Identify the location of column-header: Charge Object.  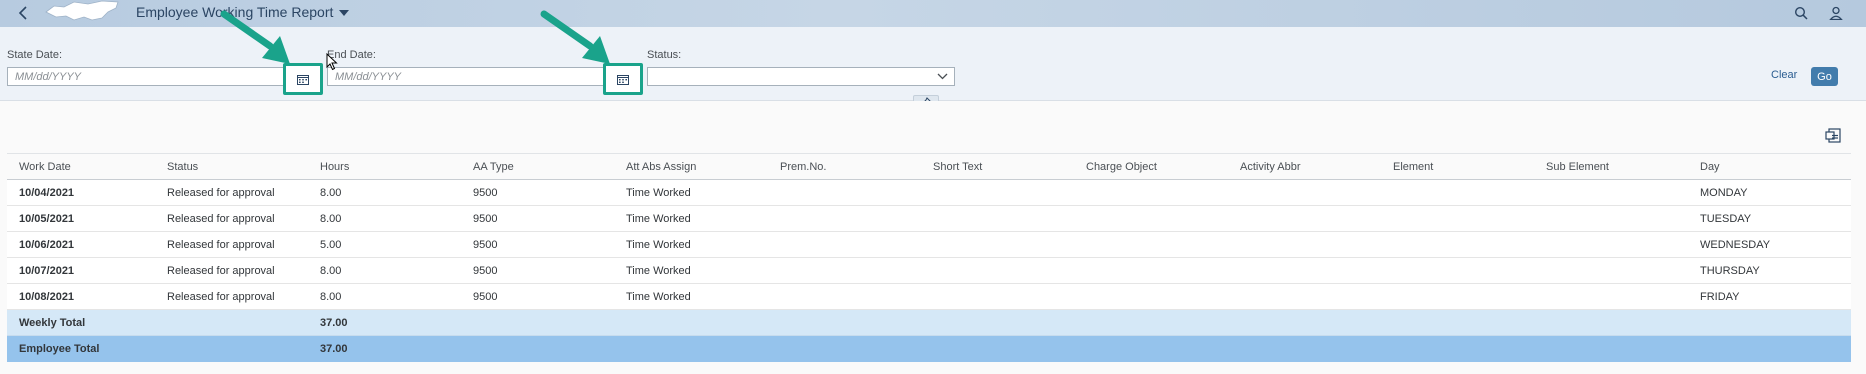
(1151, 166).